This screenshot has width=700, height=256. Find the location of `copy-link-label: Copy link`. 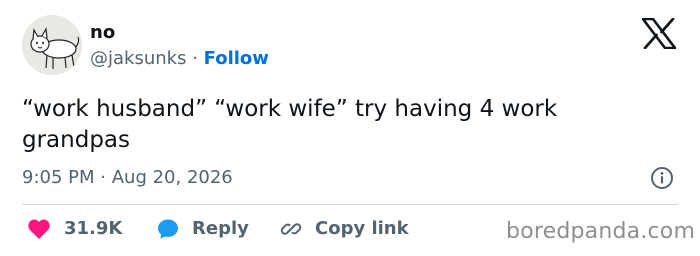

copy-link-label: Copy link is located at coordinates (362, 228).